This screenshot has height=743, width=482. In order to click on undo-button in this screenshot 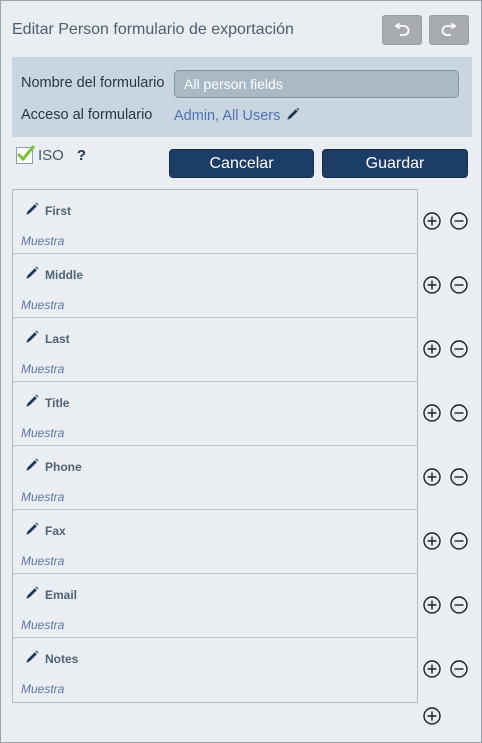, I will do `click(402, 30)`.